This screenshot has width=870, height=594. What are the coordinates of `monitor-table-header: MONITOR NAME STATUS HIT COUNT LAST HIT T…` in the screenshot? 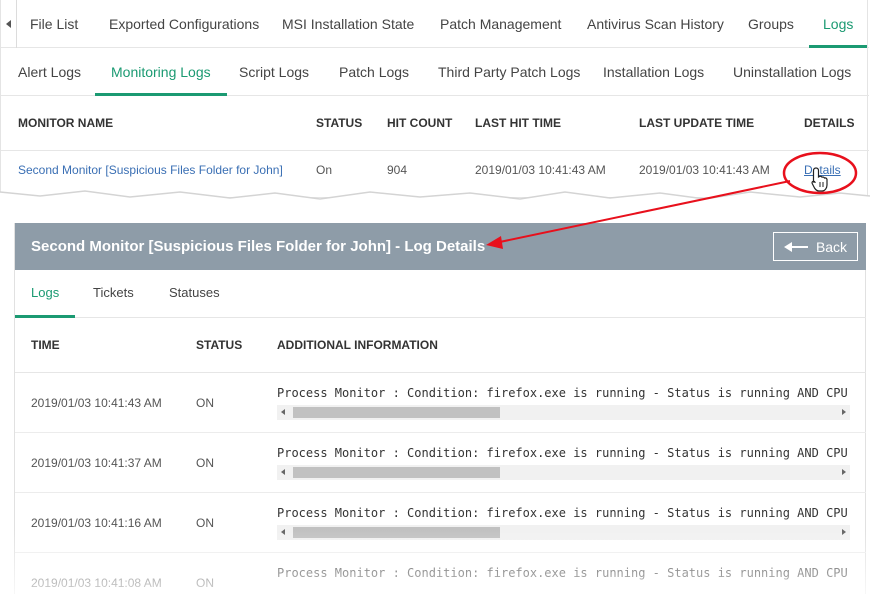 It's located at (435, 123).